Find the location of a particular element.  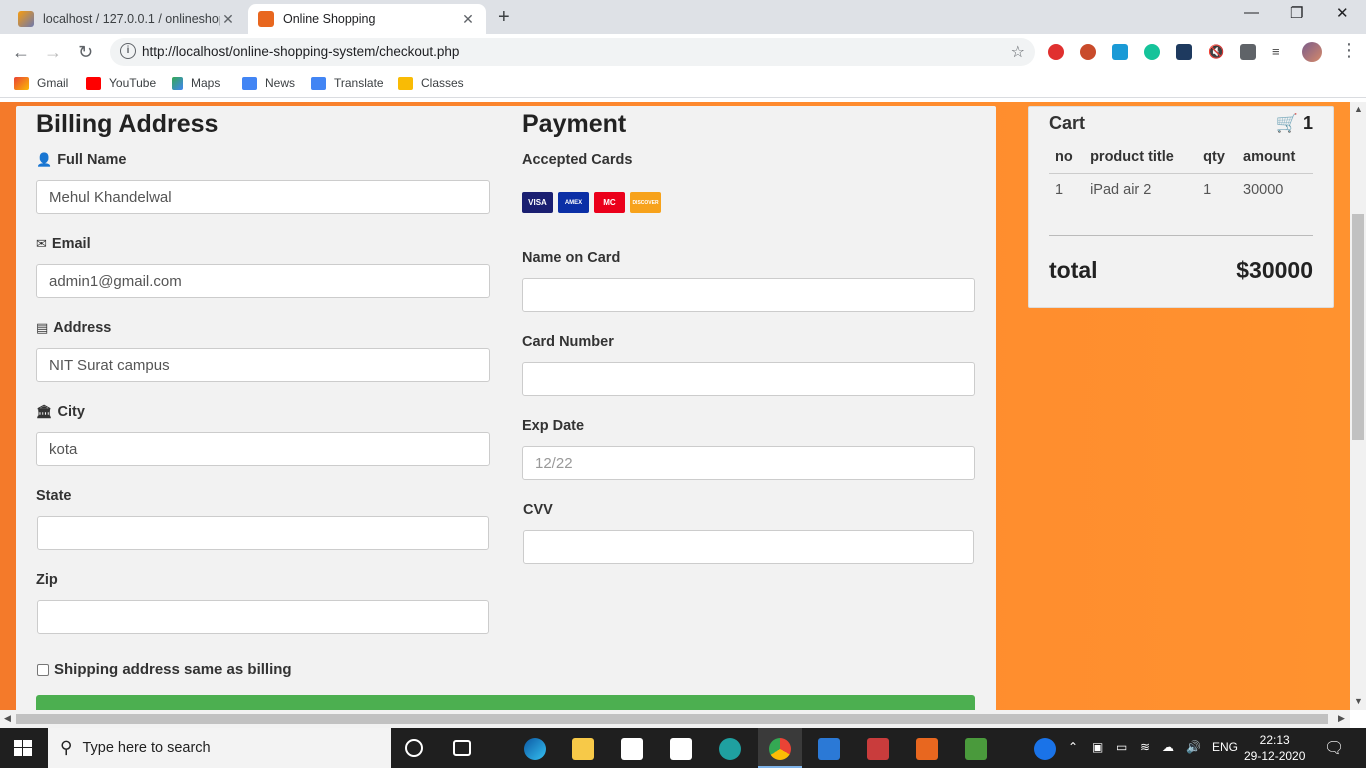

taskbar-search-box: ⚲ Type here to search is located at coordinates (219, 748).